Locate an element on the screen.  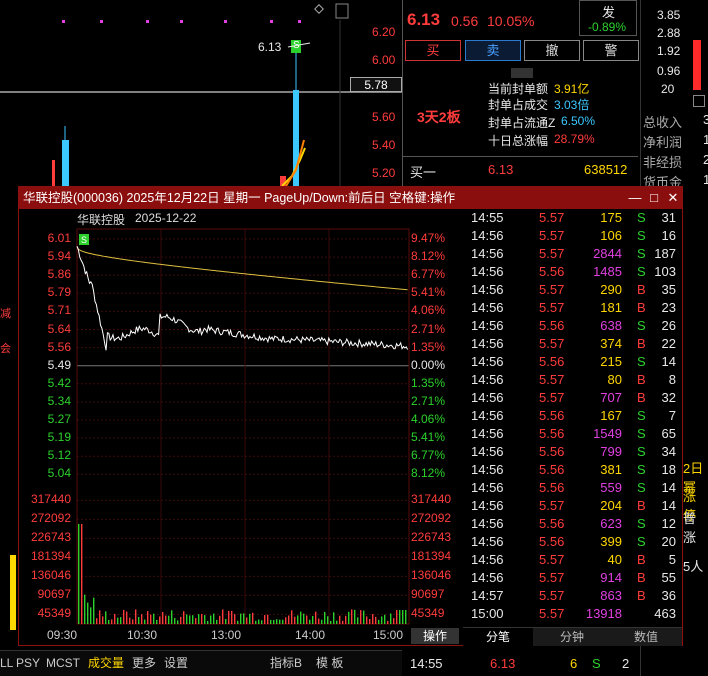
side-quote-box: 发 -0.89% is located at coordinates (608, 18).